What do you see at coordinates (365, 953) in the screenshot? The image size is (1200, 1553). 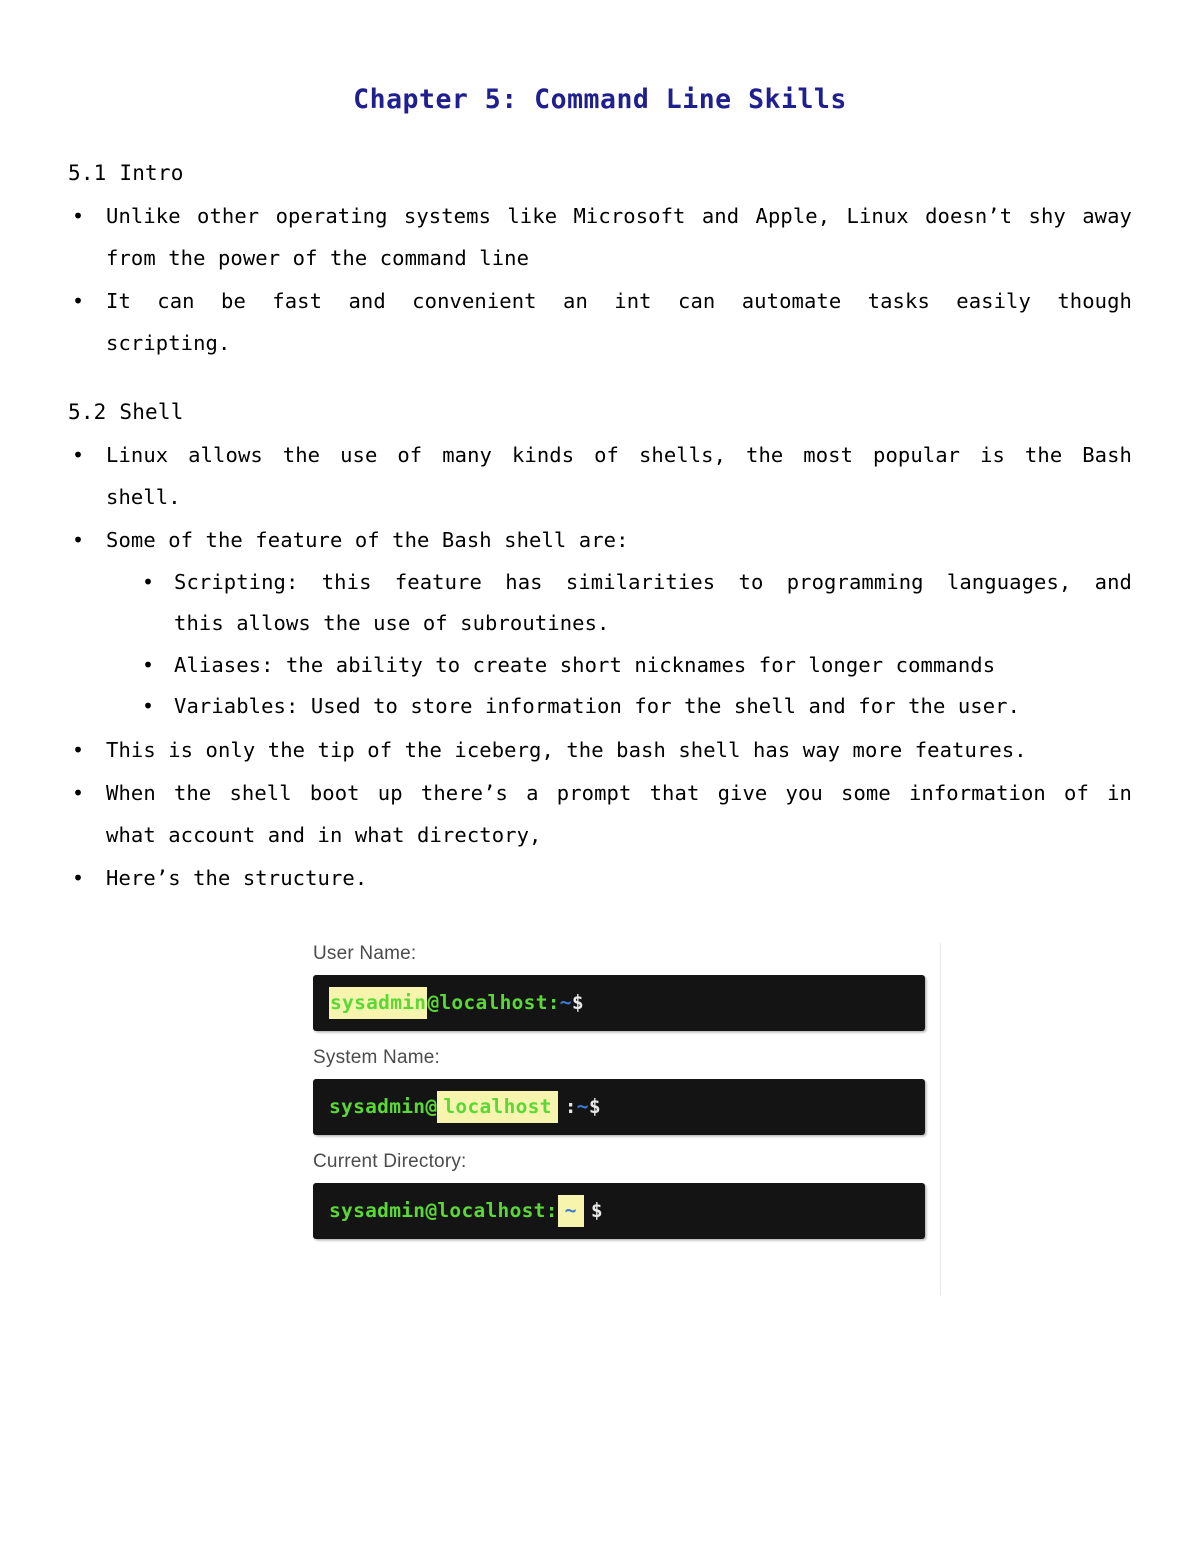 I see `figure-label-user-name: User Name:` at bounding box center [365, 953].